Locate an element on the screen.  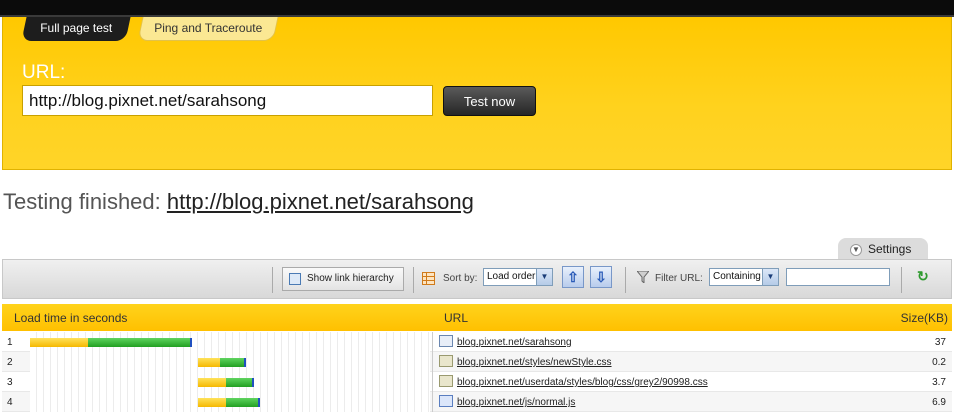
table-row: 1 blog.pixnet.net/sarahsong 37 is located at coordinates (477, 342).